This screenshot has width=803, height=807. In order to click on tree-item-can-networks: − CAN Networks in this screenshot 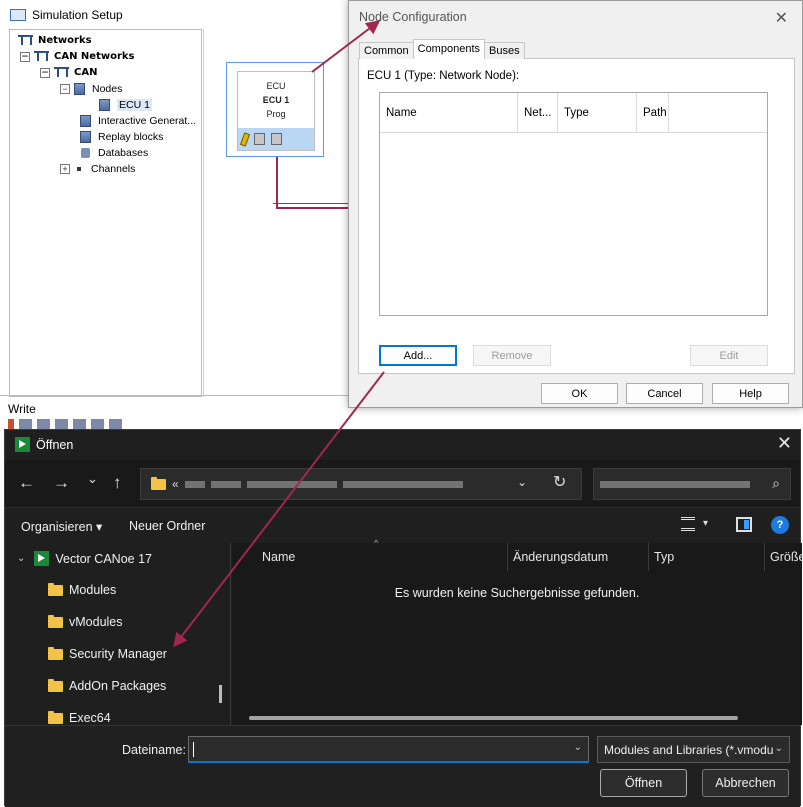, I will do `click(77, 56)`.